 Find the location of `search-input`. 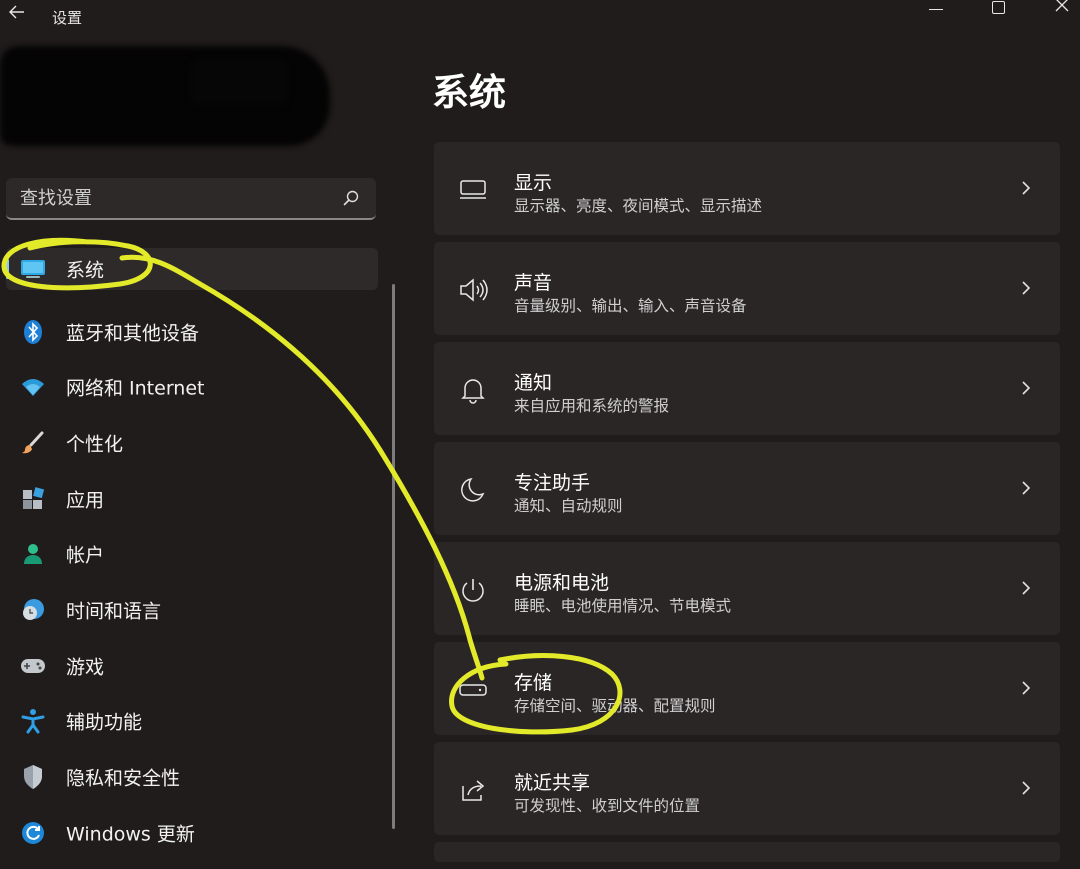

search-input is located at coordinates (175, 198).